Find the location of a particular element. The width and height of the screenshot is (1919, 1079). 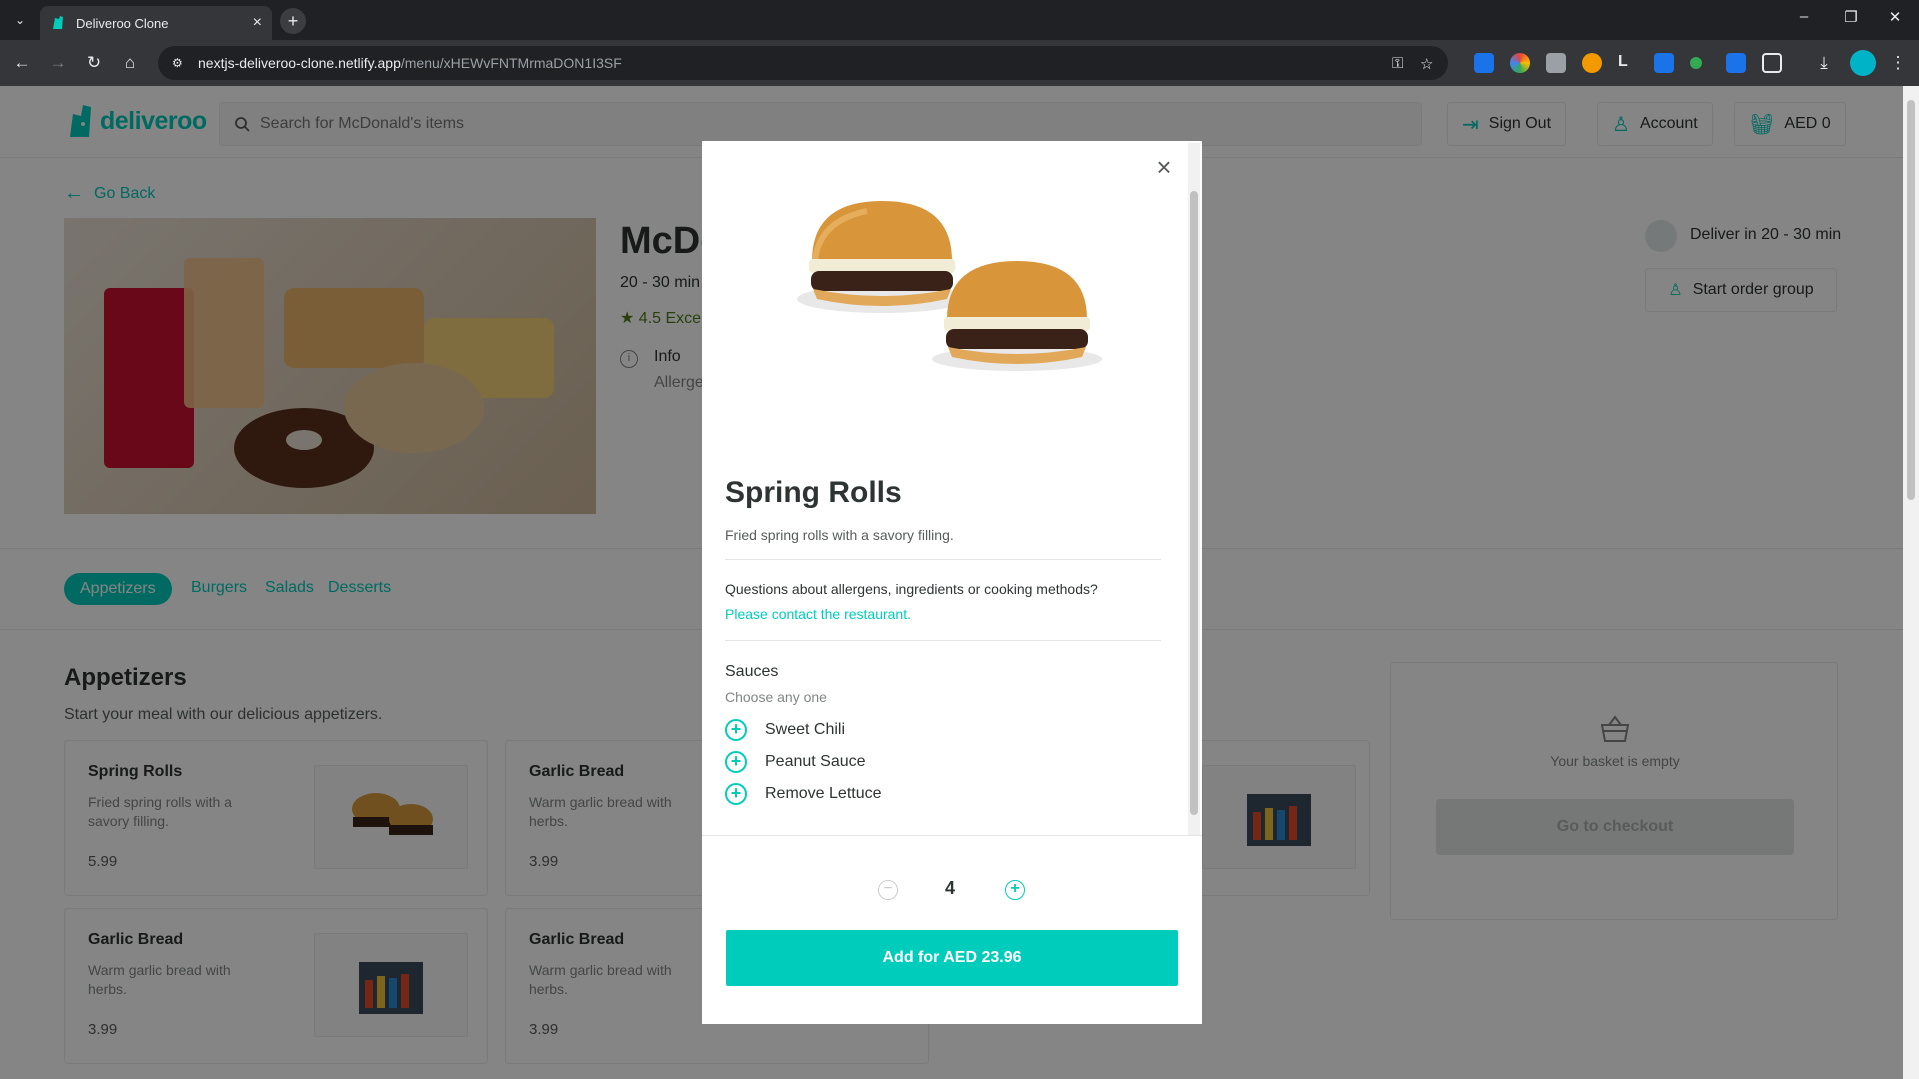

url-path: /menu/xHEWvFNTMrmaDON1I3SF is located at coordinates (511, 63).